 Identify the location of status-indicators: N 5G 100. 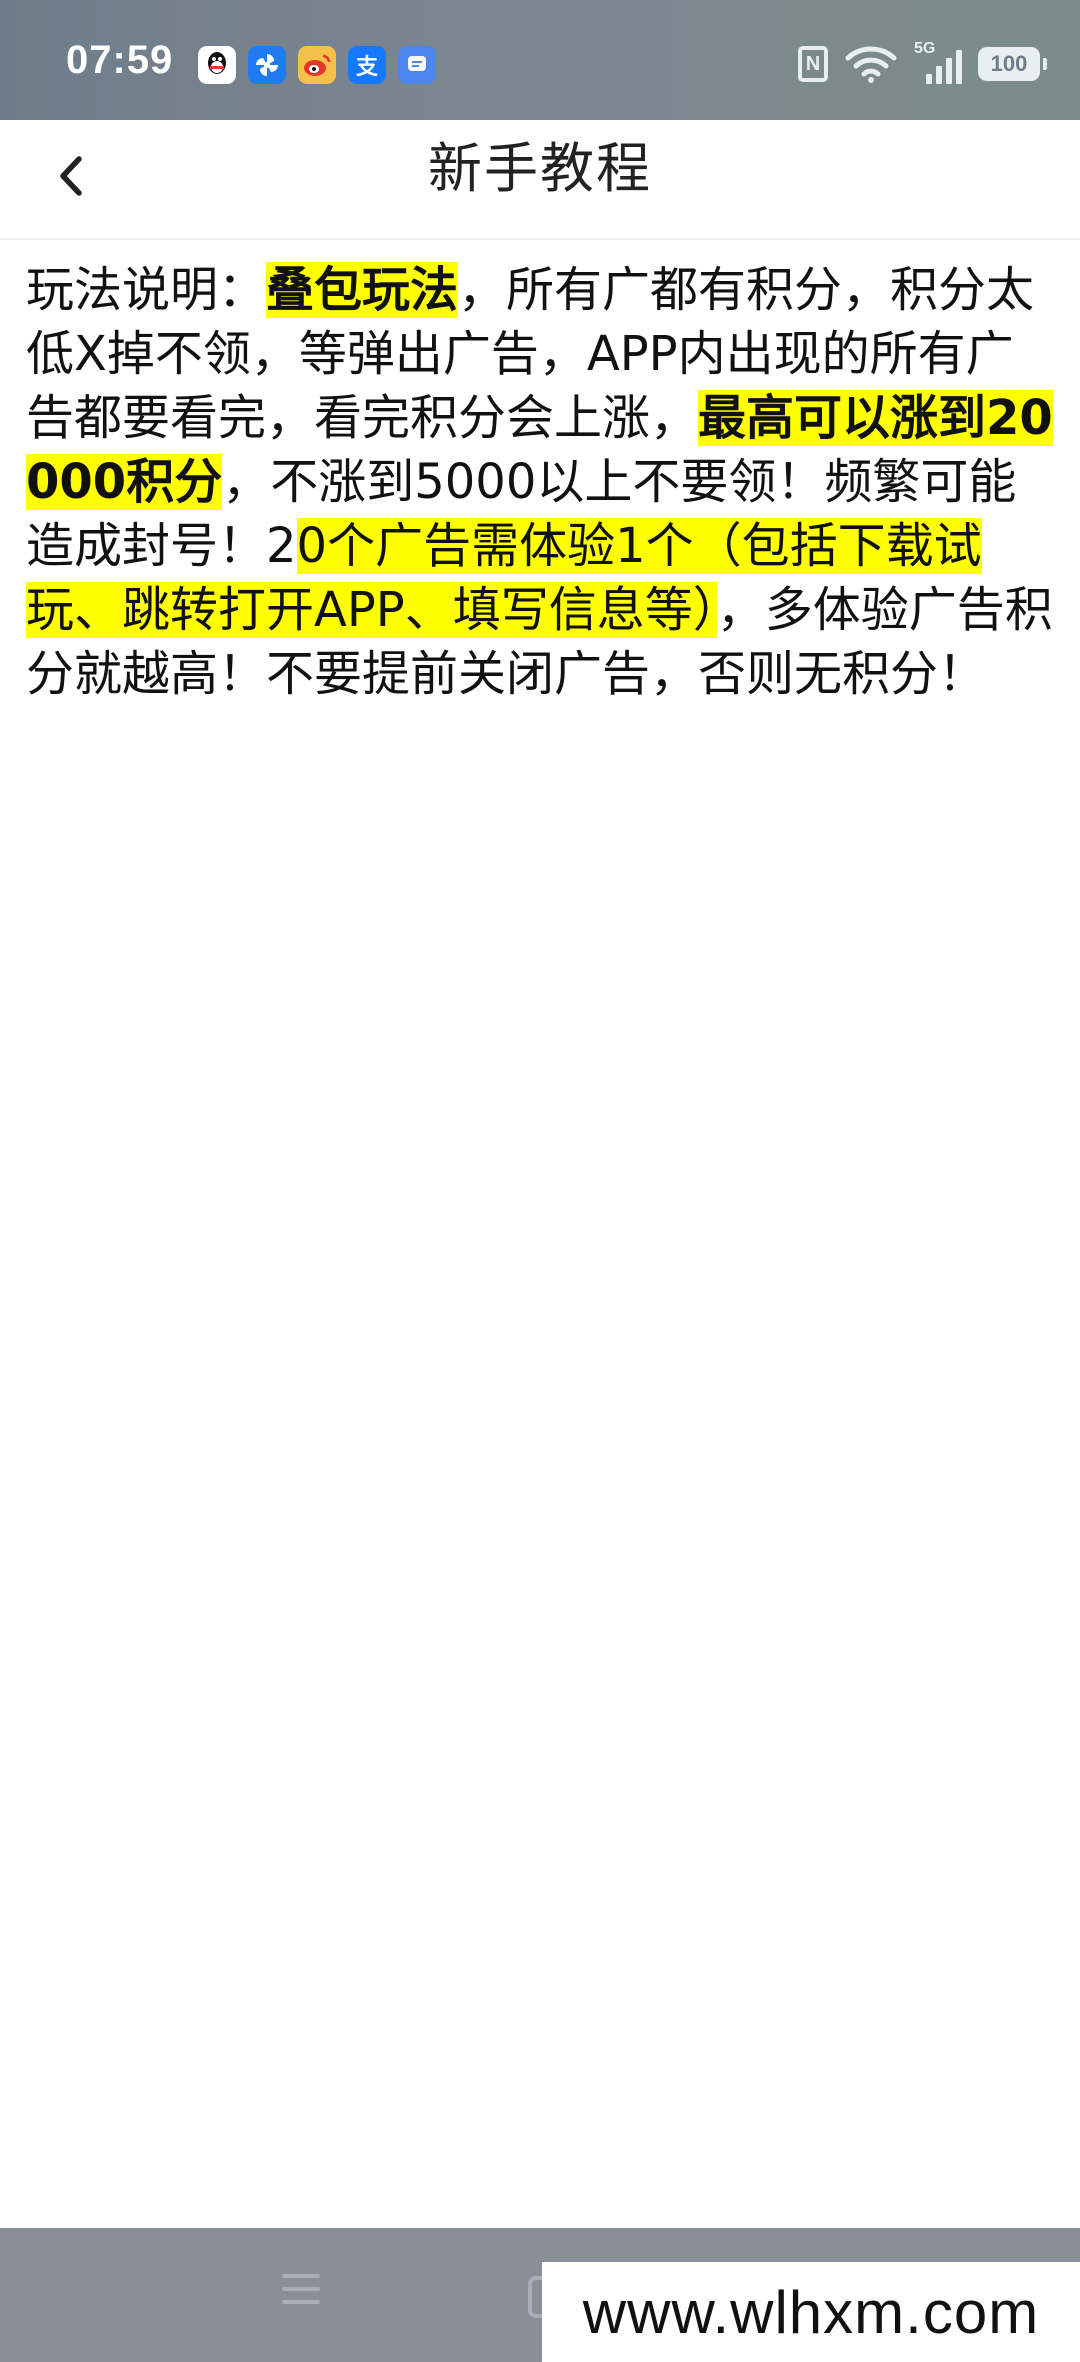
(922, 62).